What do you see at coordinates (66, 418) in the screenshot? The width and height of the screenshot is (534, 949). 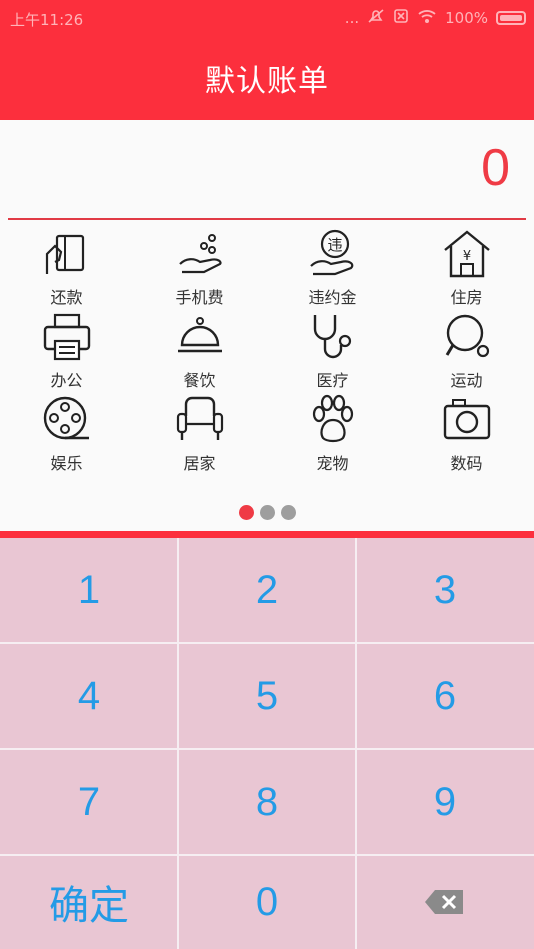 I see `film-reel-icon` at bounding box center [66, 418].